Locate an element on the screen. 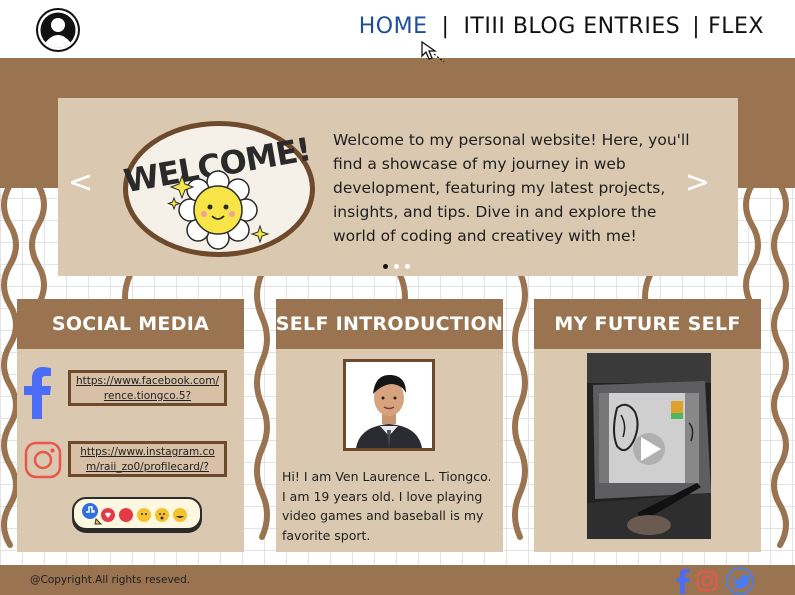  top-navigation-bar: HOME | ITIII BLOG ENTRIES | FLEX is located at coordinates (397, 29).